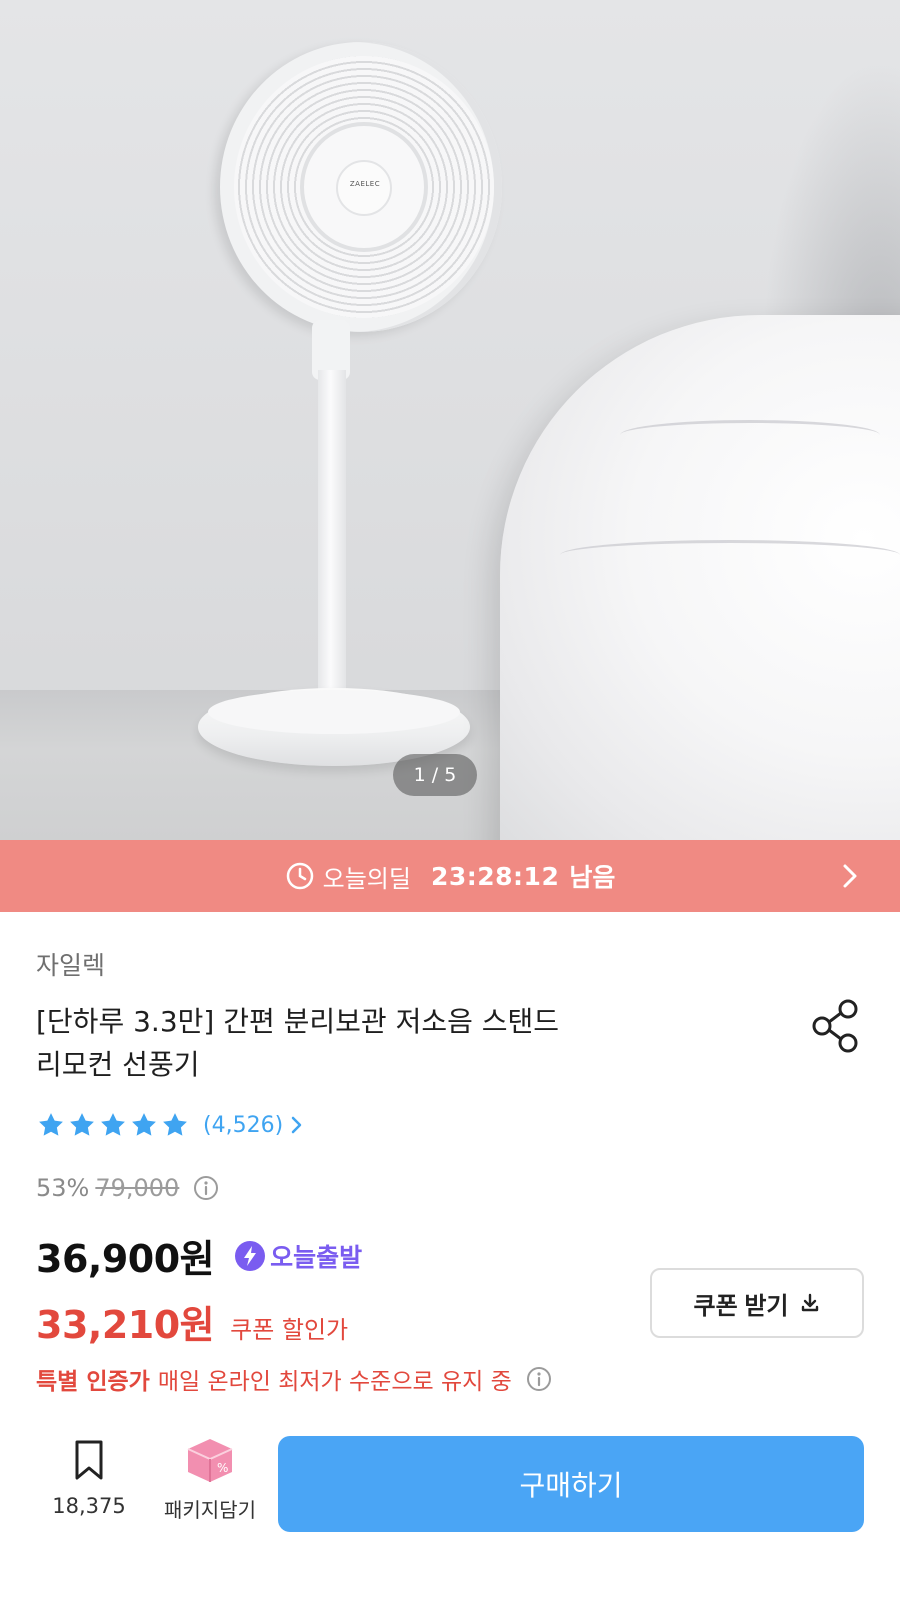 Image resolution: width=900 pixels, height=1622 pixels. What do you see at coordinates (210, 1510) in the screenshot?
I see `package-label: 패키지담기` at bounding box center [210, 1510].